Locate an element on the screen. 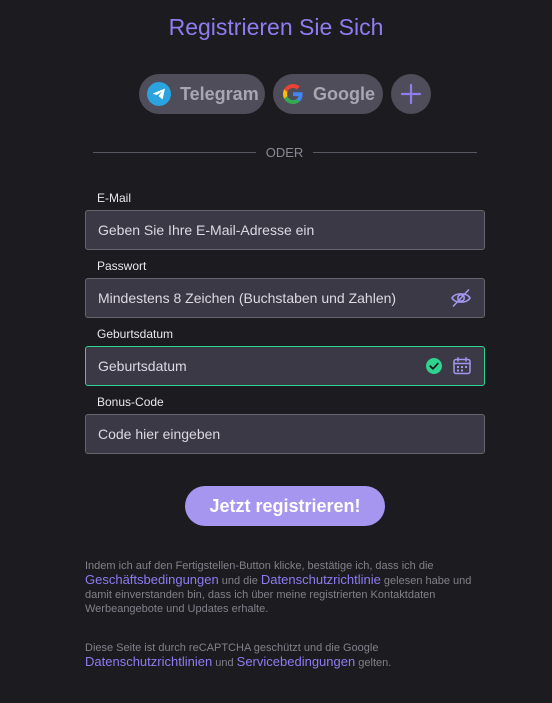  google-terms-link: Servicebedingungen is located at coordinates (296, 661).